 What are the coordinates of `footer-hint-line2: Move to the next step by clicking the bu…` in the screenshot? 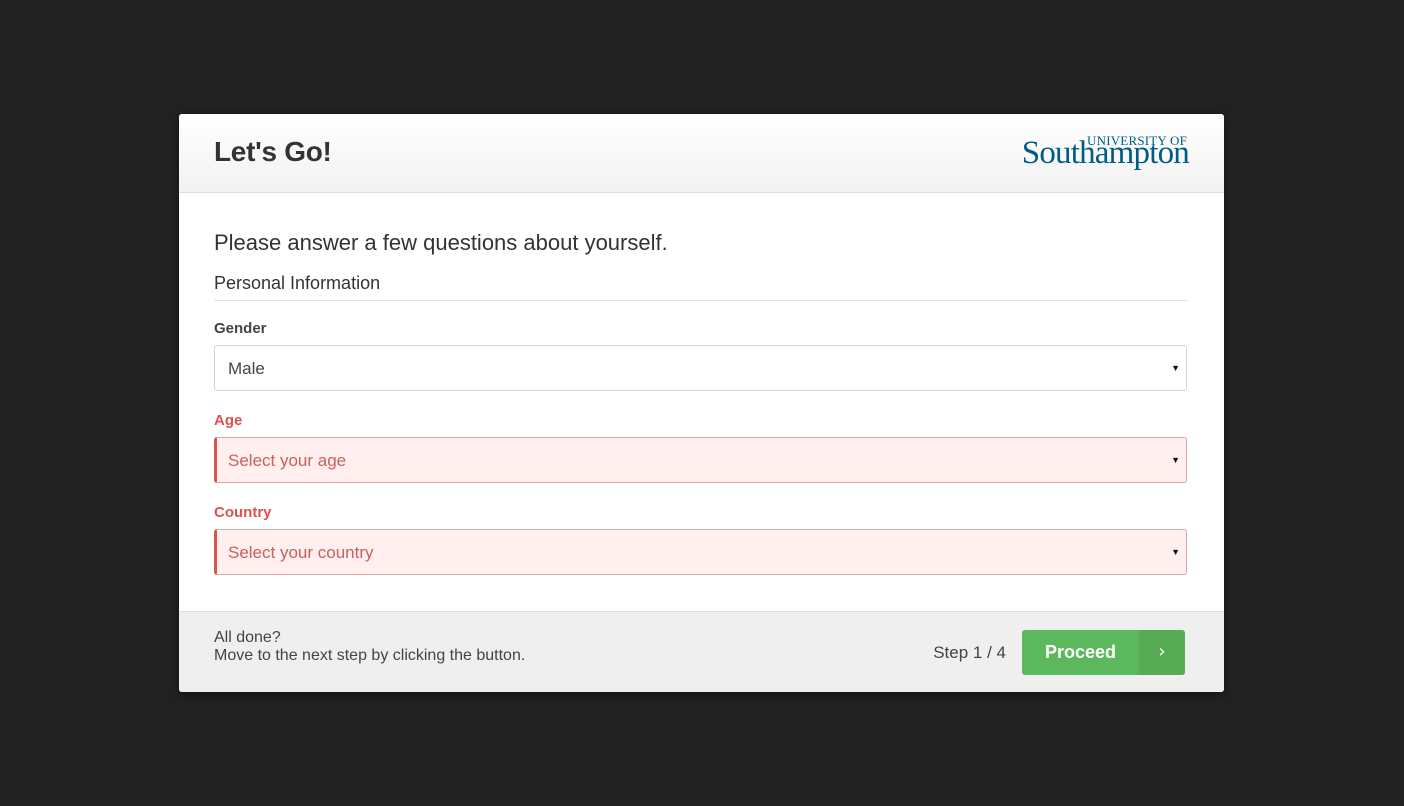 It's located at (370, 655).